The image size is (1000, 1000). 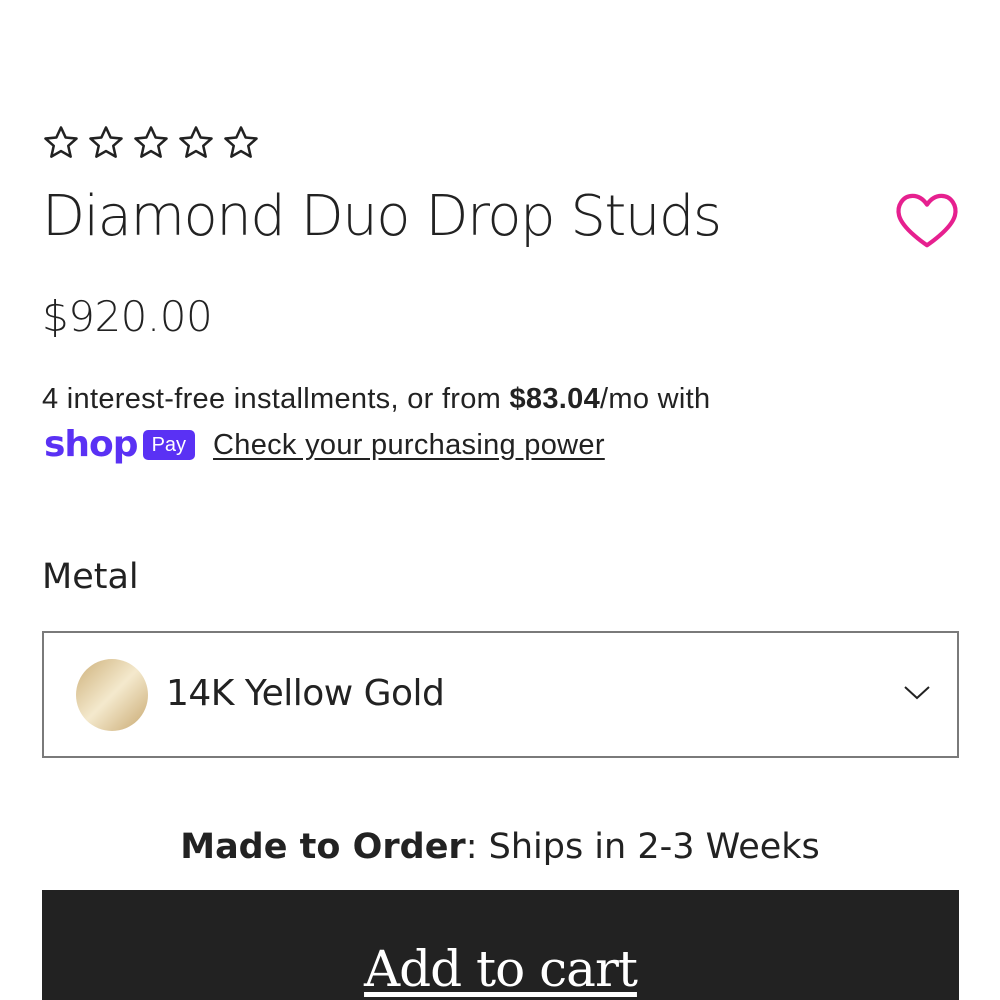 I want to click on heart-outline-icon, so click(x=927, y=220).